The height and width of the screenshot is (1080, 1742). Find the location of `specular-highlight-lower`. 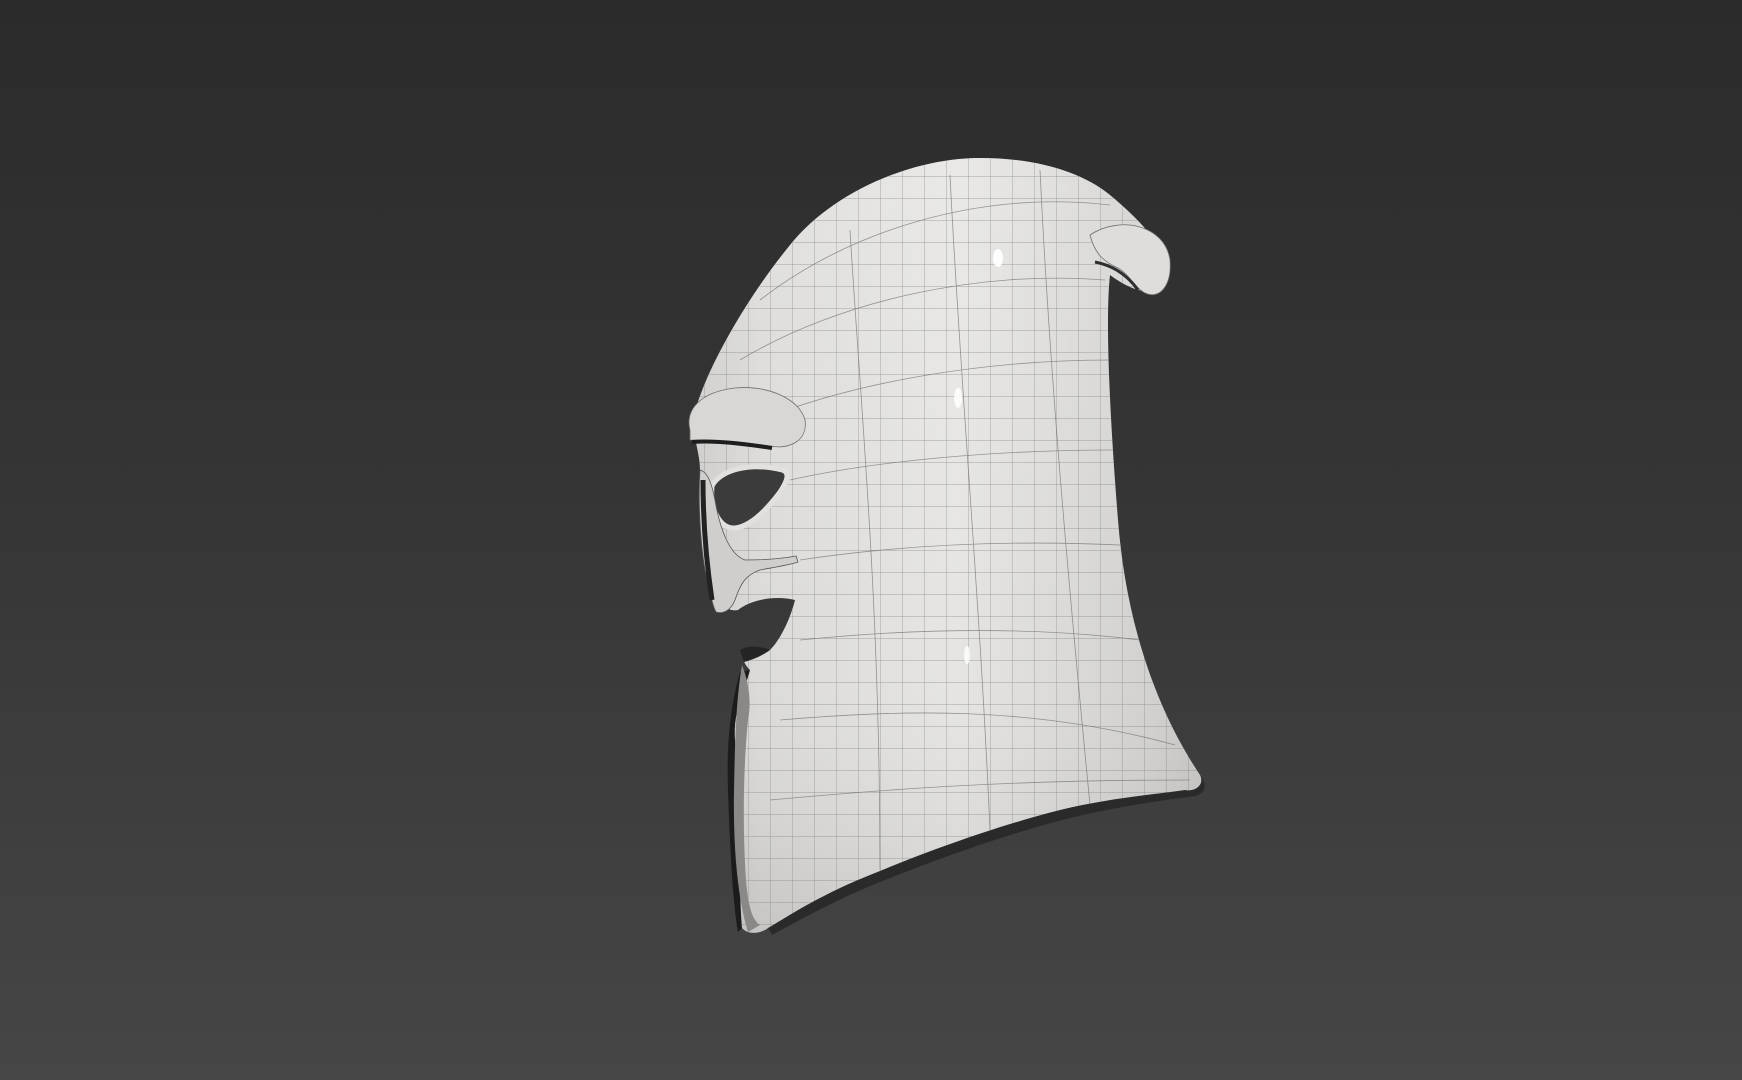

specular-highlight-lower is located at coordinates (967, 655).